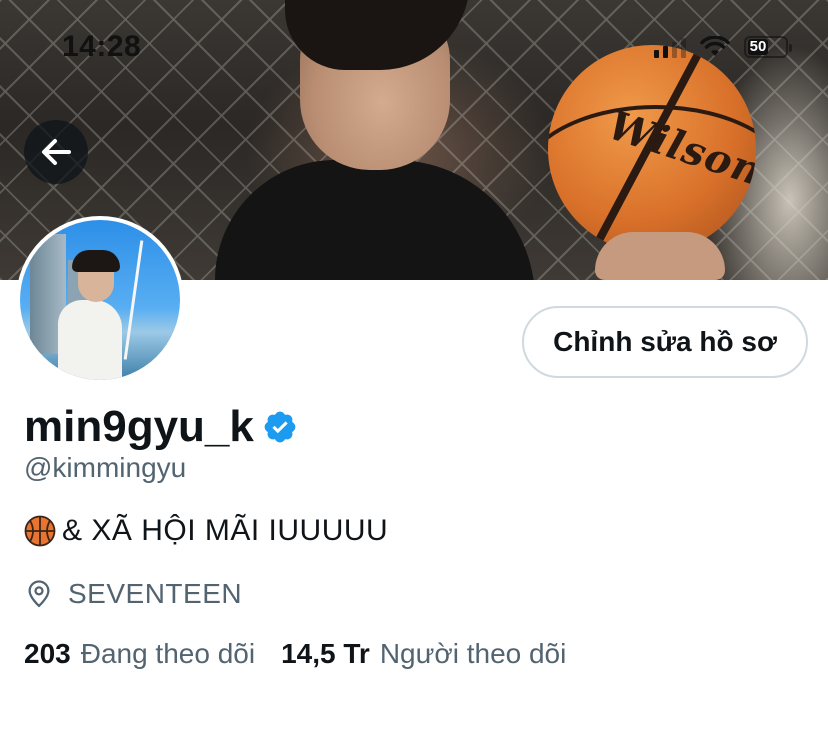 This screenshot has height=732, width=828. I want to click on profile-handle: @kimmingyu, so click(105, 467).